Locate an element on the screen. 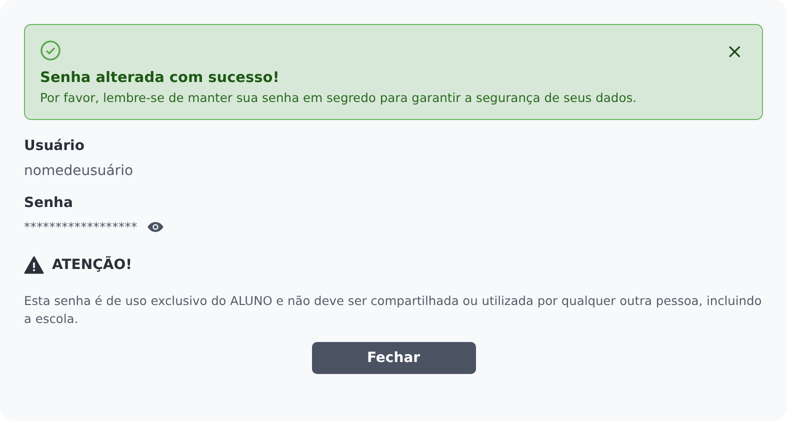 The height and width of the screenshot is (421, 787). close-button: × is located at coordinates (734, 50).